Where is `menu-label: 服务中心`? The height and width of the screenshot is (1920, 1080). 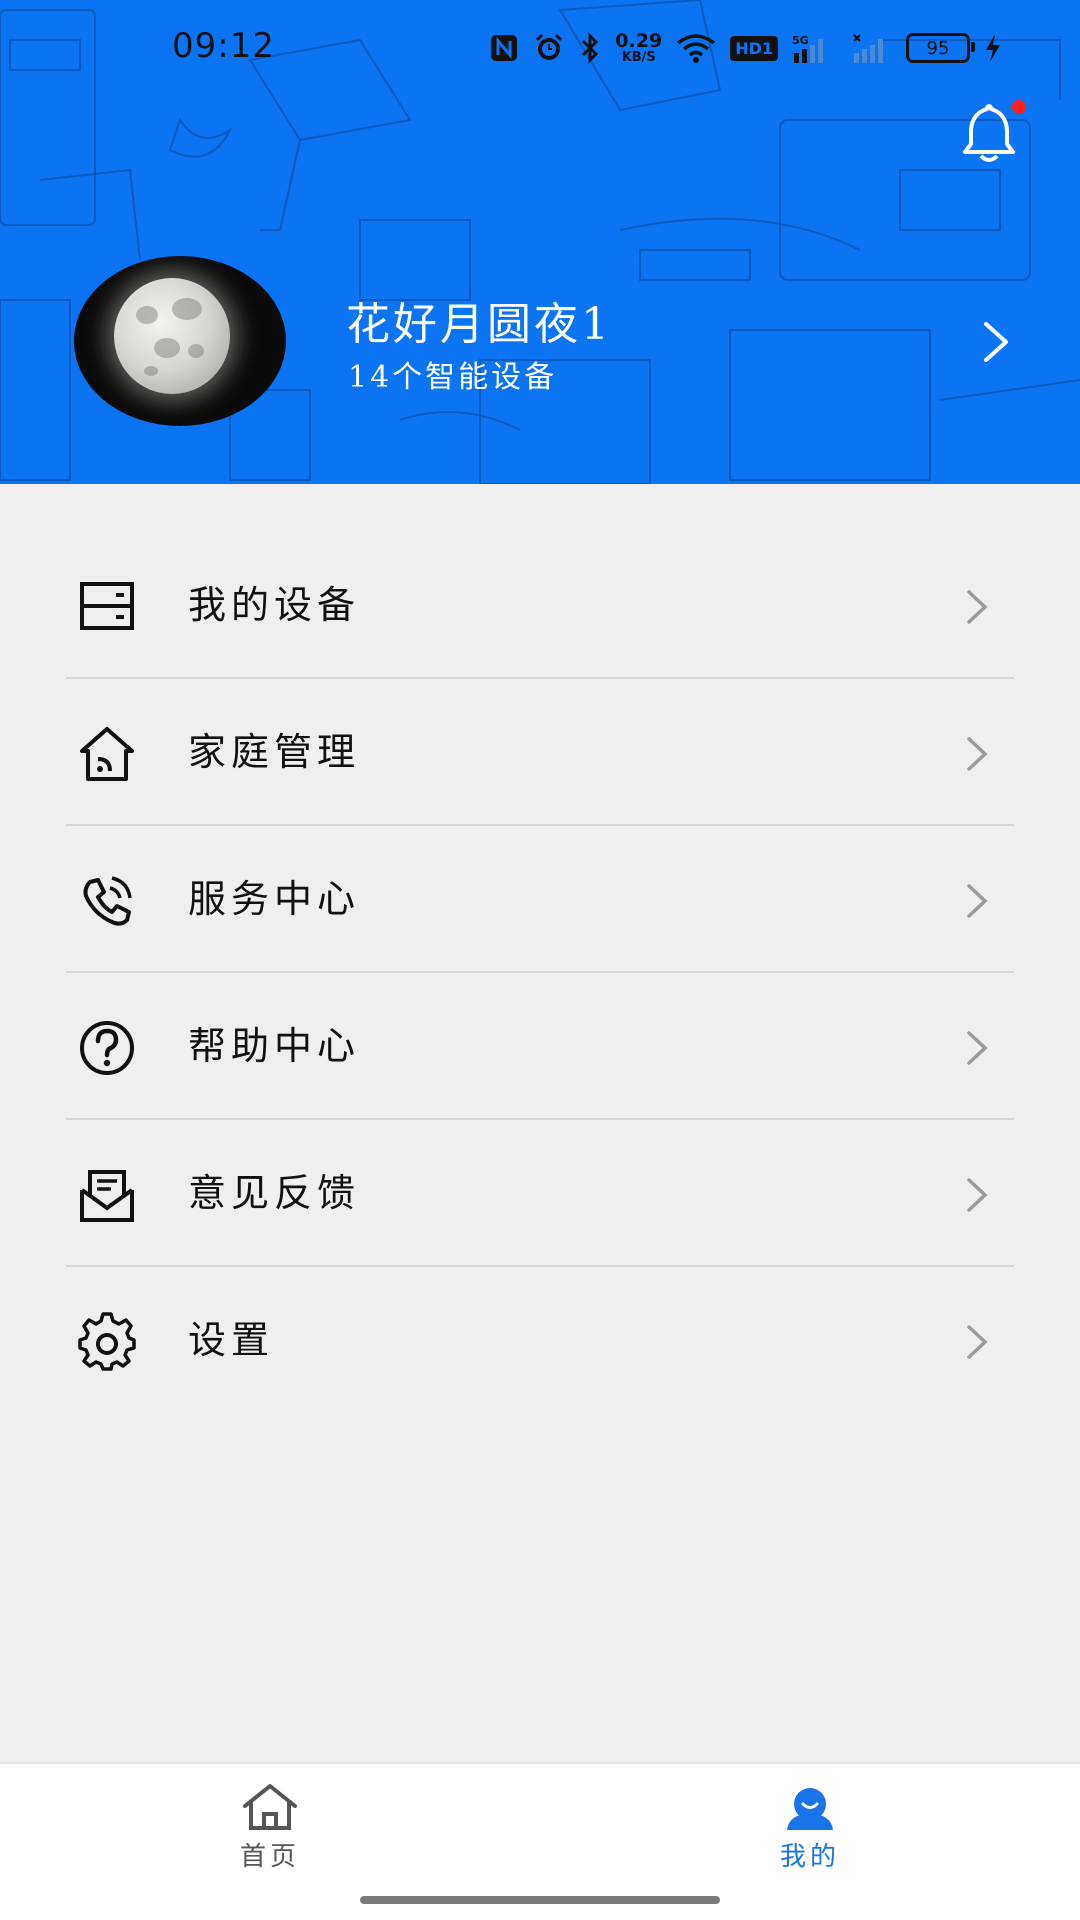
menu-label: 服务中心 is located at coordinates (274, 899).